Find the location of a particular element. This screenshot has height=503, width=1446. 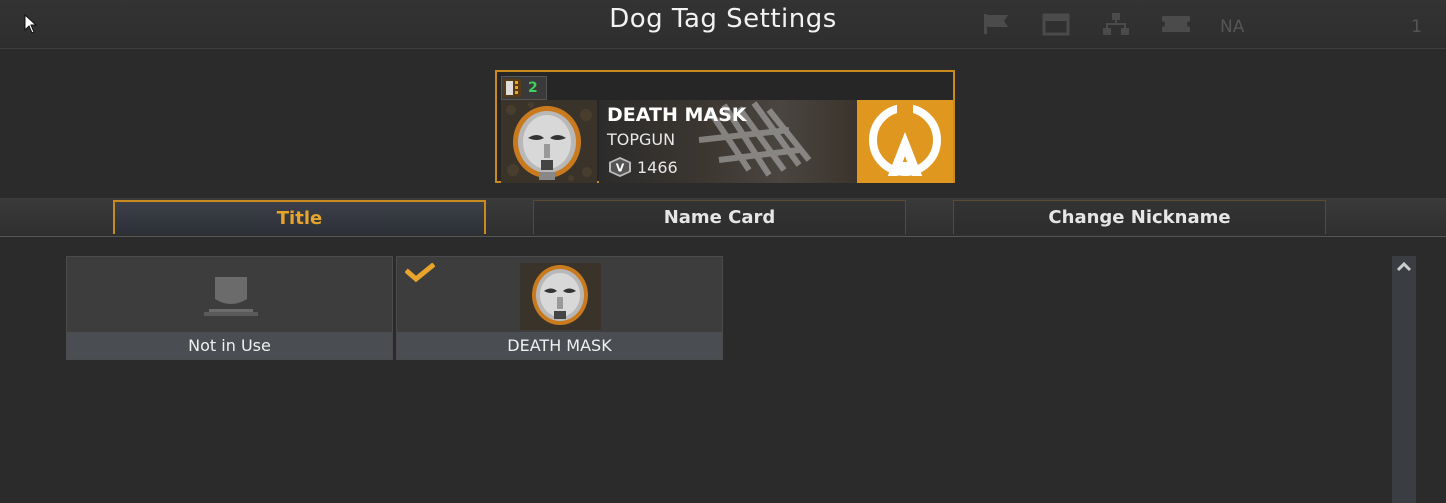

dog-tag-rank: V 1466 is located at coordinates (642, 167).